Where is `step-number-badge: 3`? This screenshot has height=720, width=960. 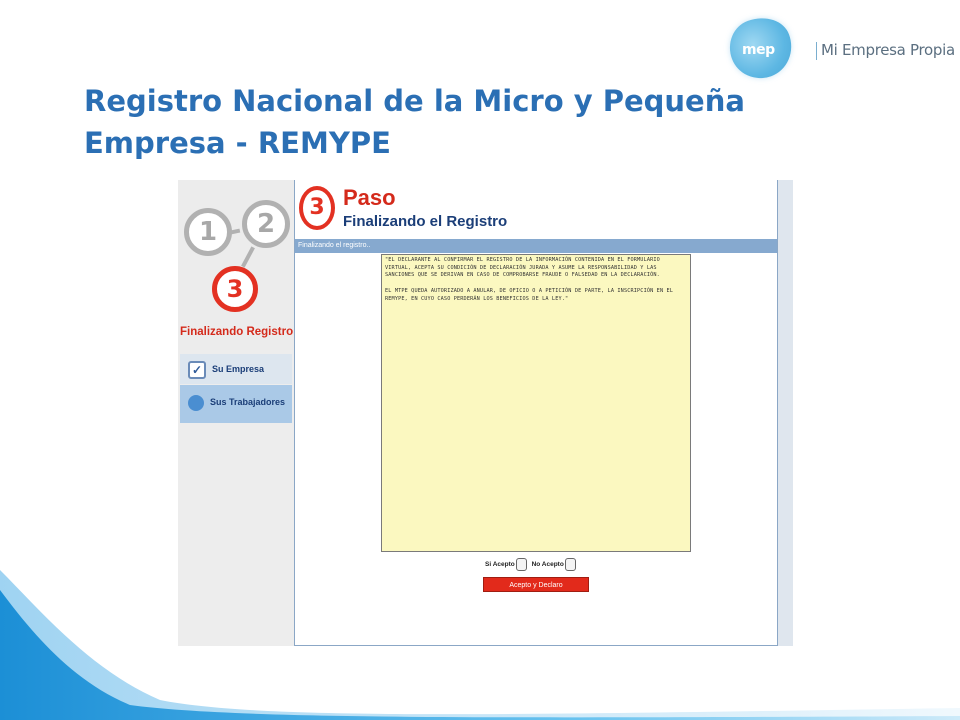 step-number-badge: 3 is located at coordinates (317, 208).